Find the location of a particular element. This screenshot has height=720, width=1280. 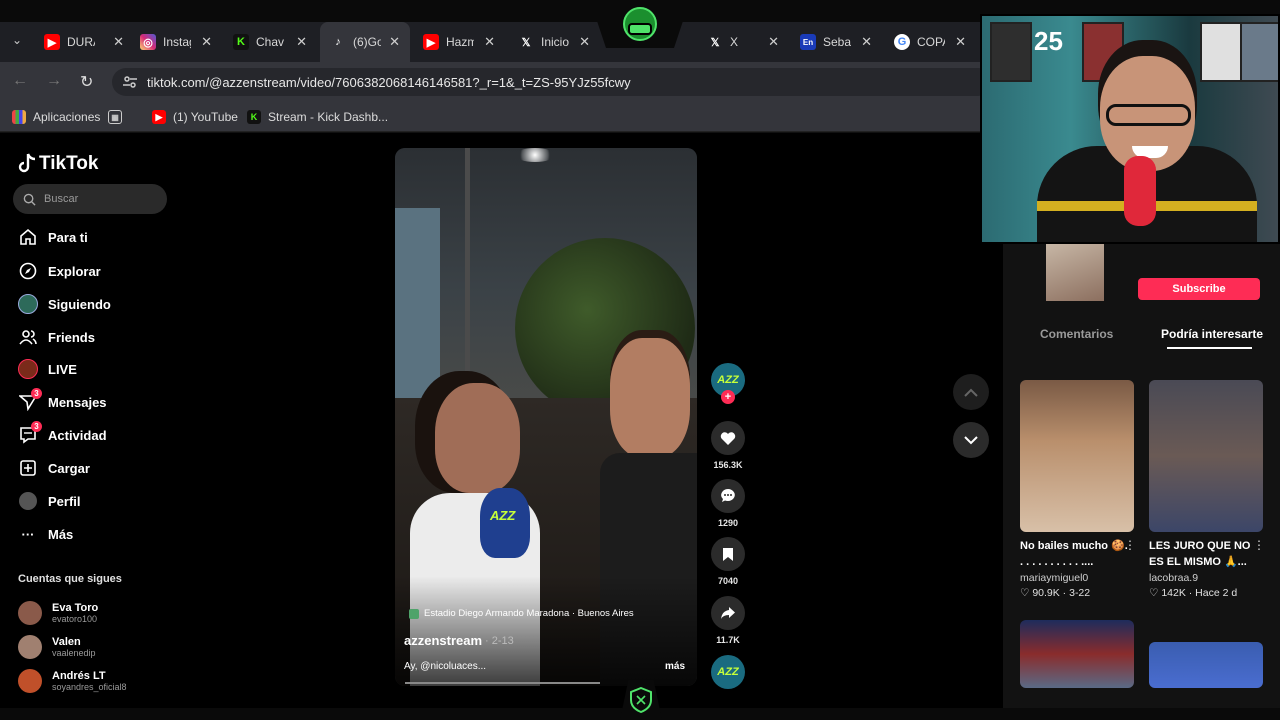

next-video-button is located at coordinates (971, 440).